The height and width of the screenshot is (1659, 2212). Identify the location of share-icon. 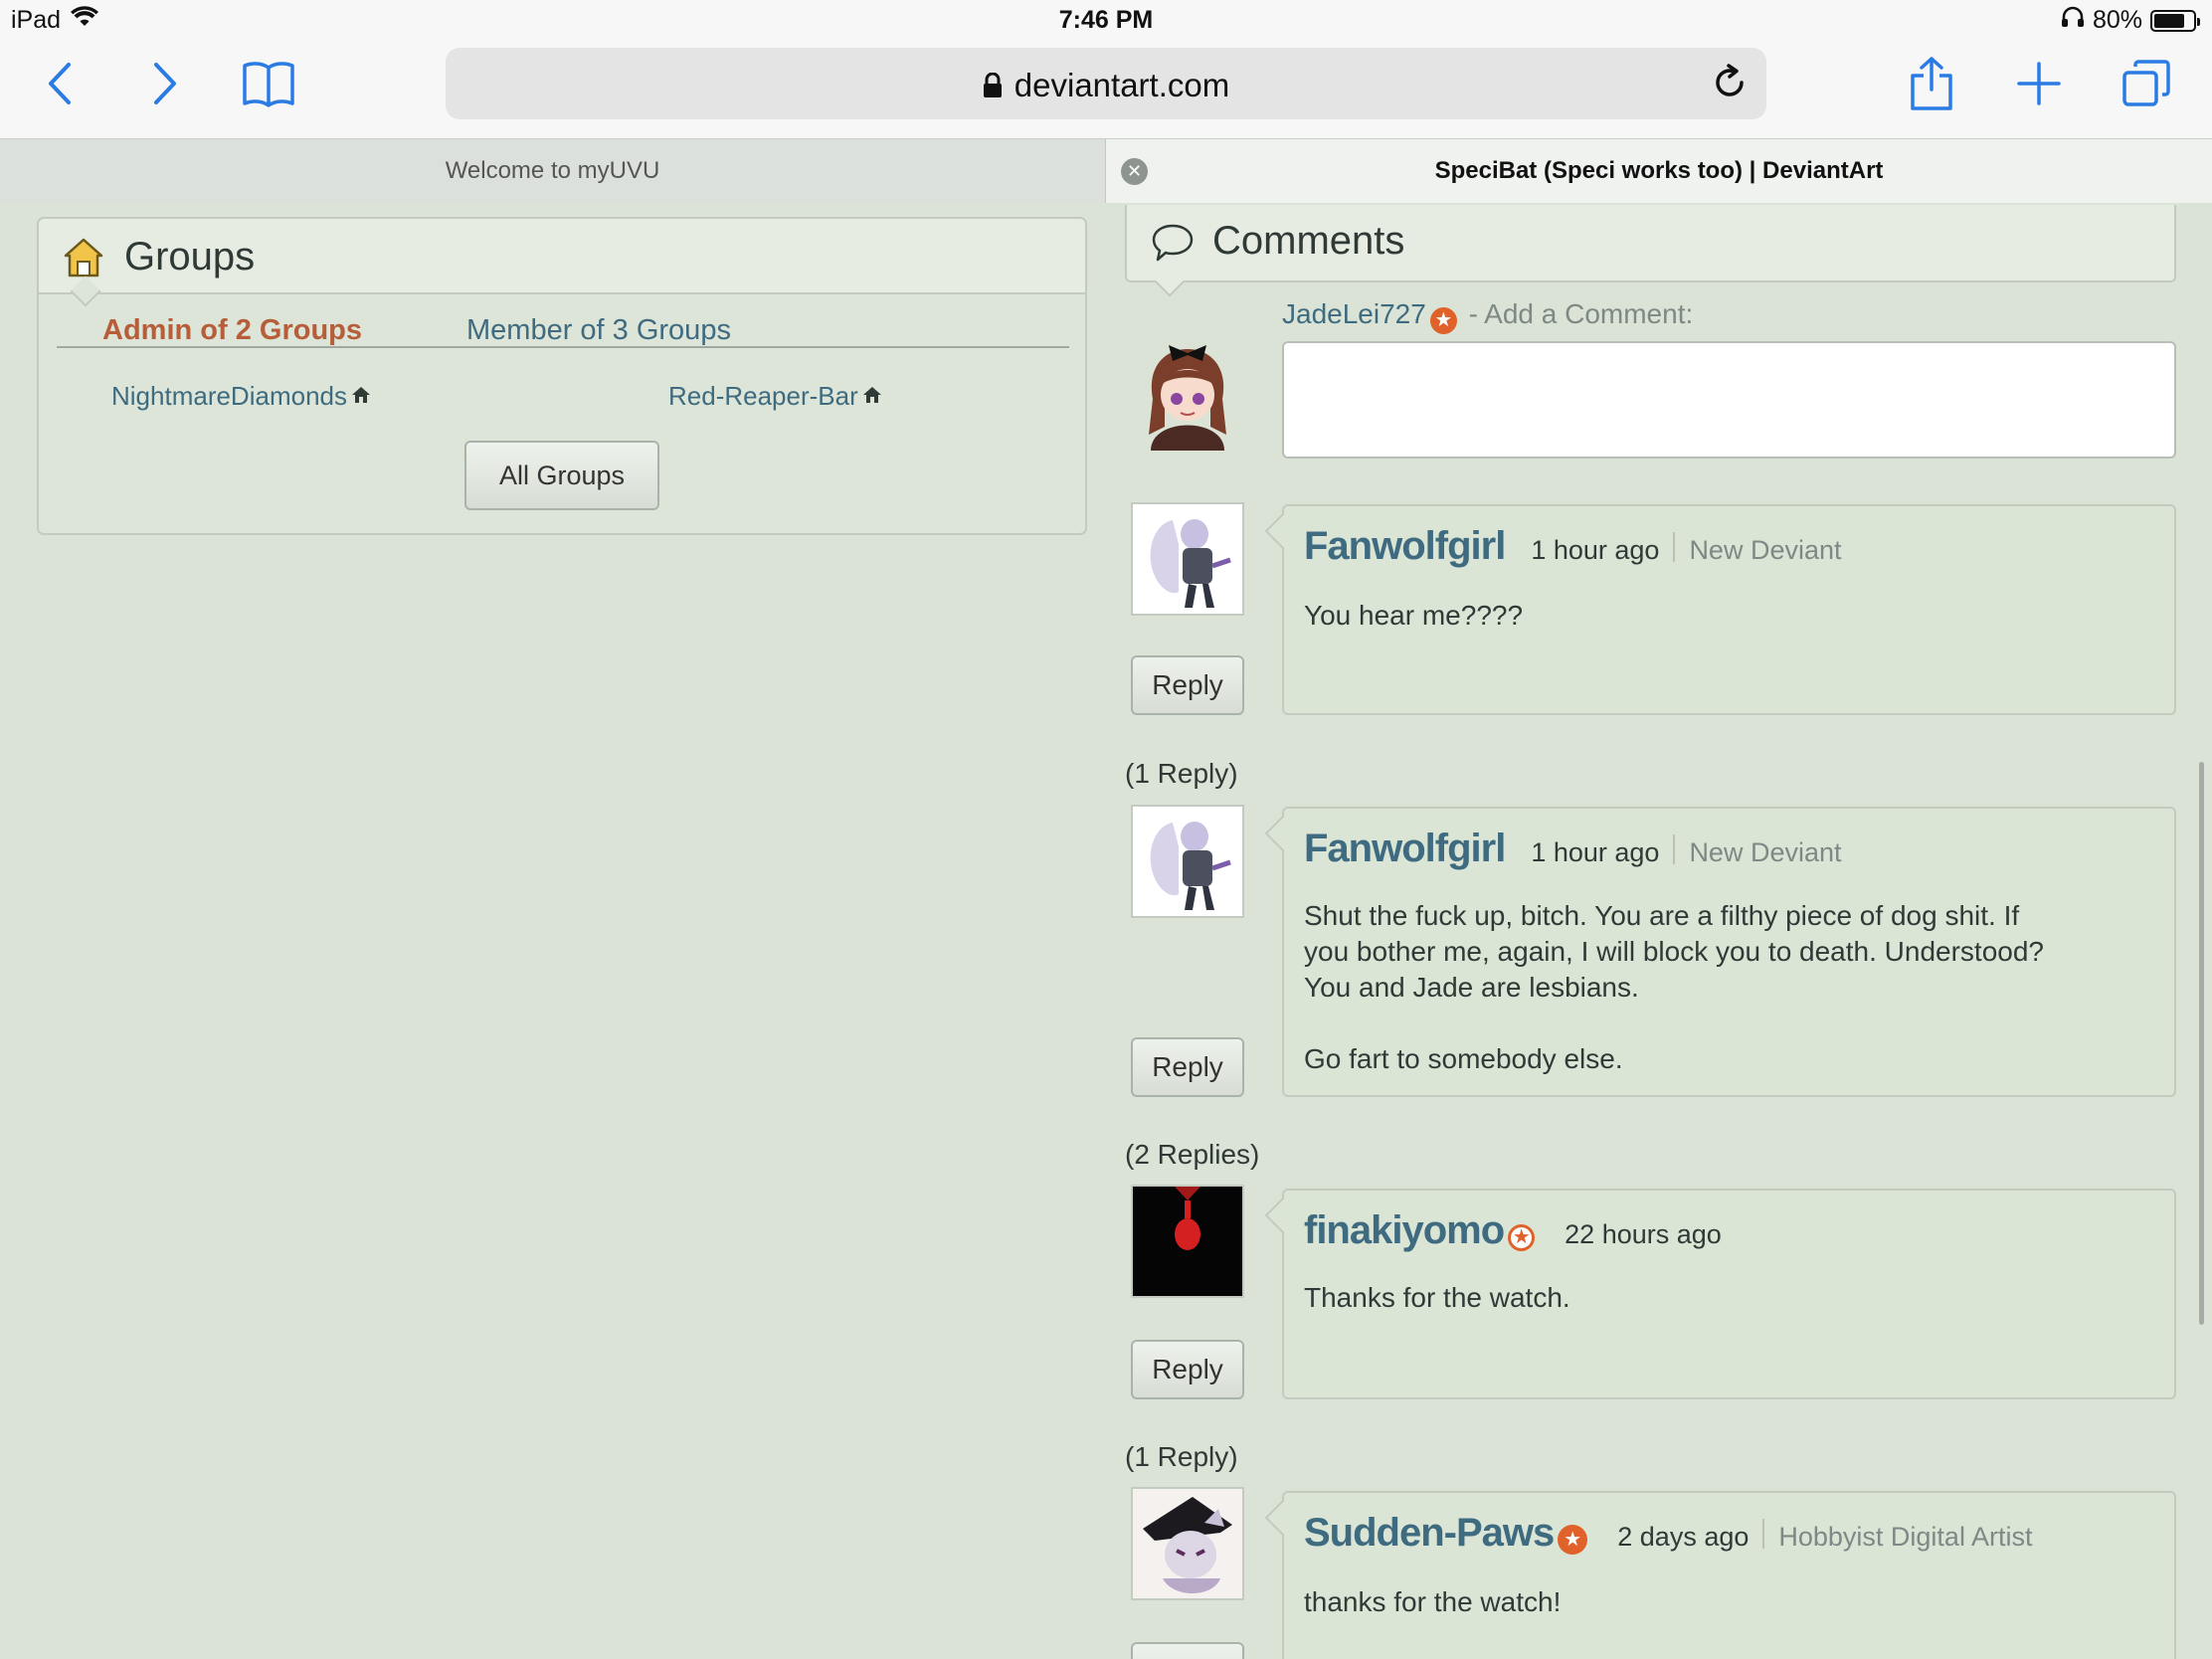
(1931, 83).